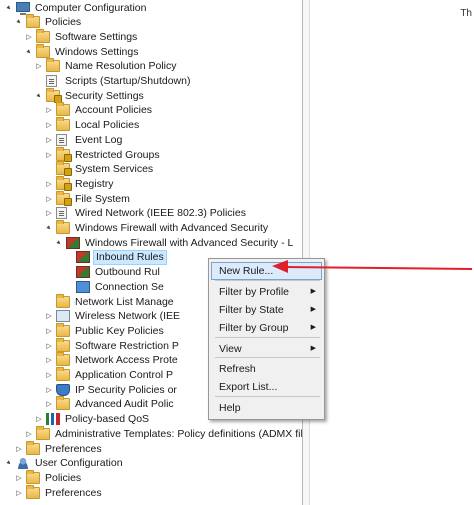 This screenshot has width=474, height=505. What do you see at coordinates (151, 140) in the screenshot?
I see `tree-node: ▷ Event Log` at bounding box center [151, 140].